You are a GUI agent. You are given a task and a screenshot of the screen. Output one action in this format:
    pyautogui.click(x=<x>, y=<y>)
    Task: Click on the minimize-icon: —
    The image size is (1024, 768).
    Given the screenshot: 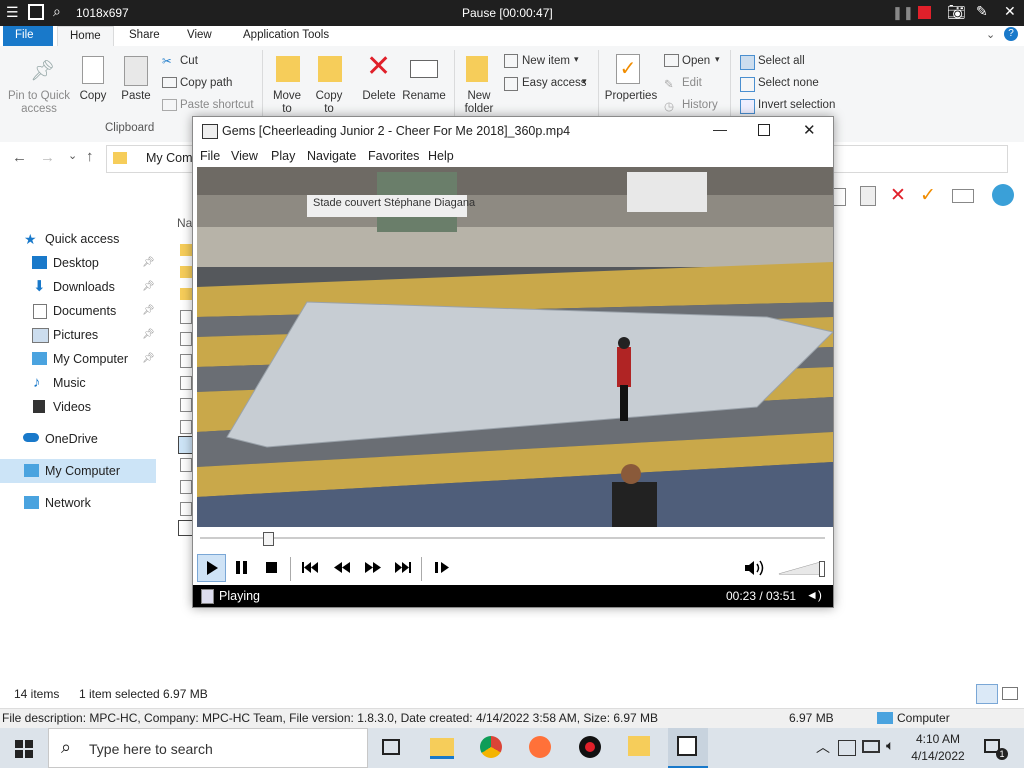 What is the action you would take?
    pyautogui.click(x=720, y=129)
    